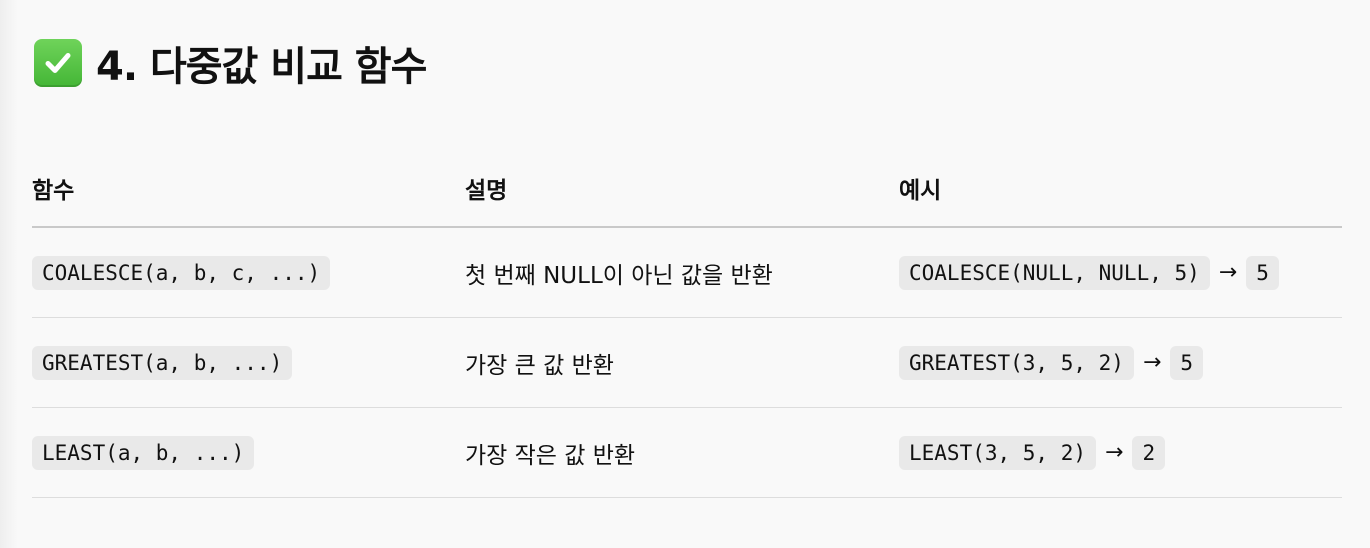  What do you see at coordinates (619, 275) in the screenshot?
I see `function-description: 첫 번째 NULL이 아닌 값을 반환` at bounding box center [619, 275].